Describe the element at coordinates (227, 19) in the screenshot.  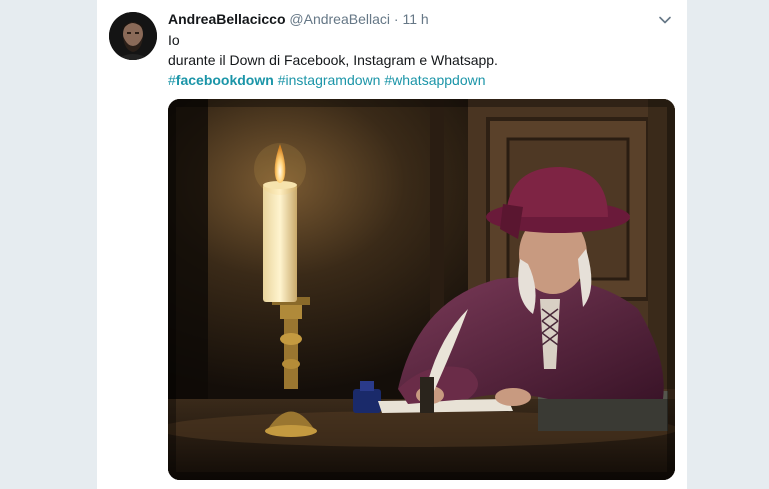
I see `fullname: AndreaBellacicco` at that location.